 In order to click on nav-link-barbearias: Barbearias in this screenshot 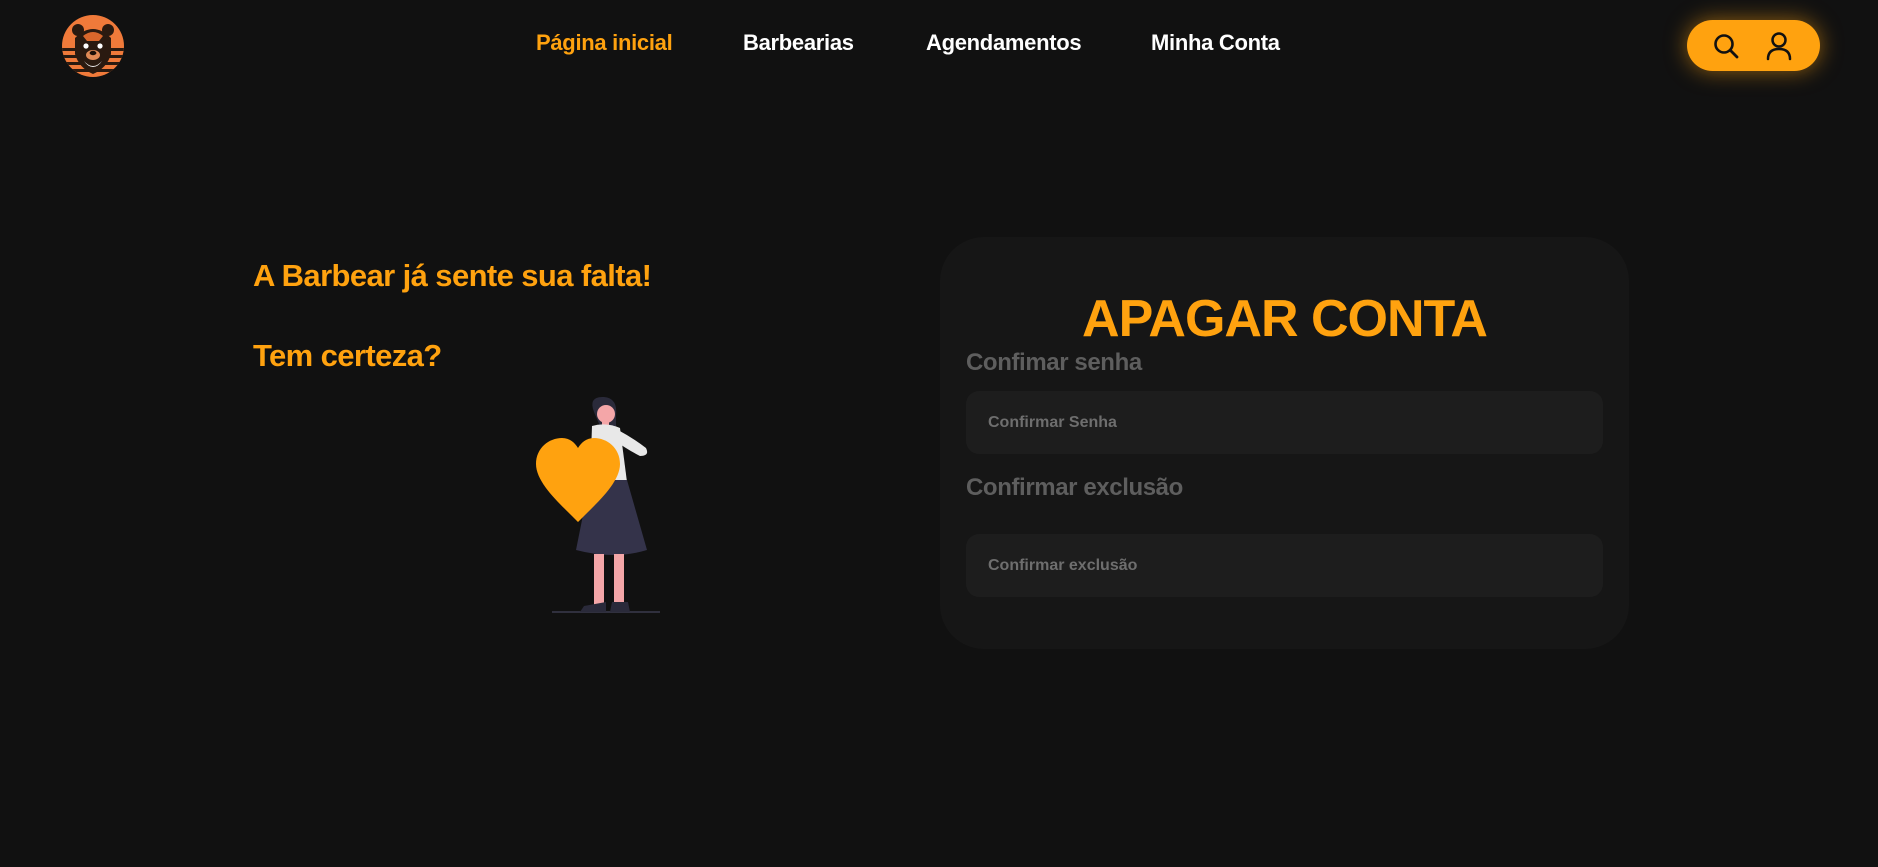, I will do `click(798, 43)`.